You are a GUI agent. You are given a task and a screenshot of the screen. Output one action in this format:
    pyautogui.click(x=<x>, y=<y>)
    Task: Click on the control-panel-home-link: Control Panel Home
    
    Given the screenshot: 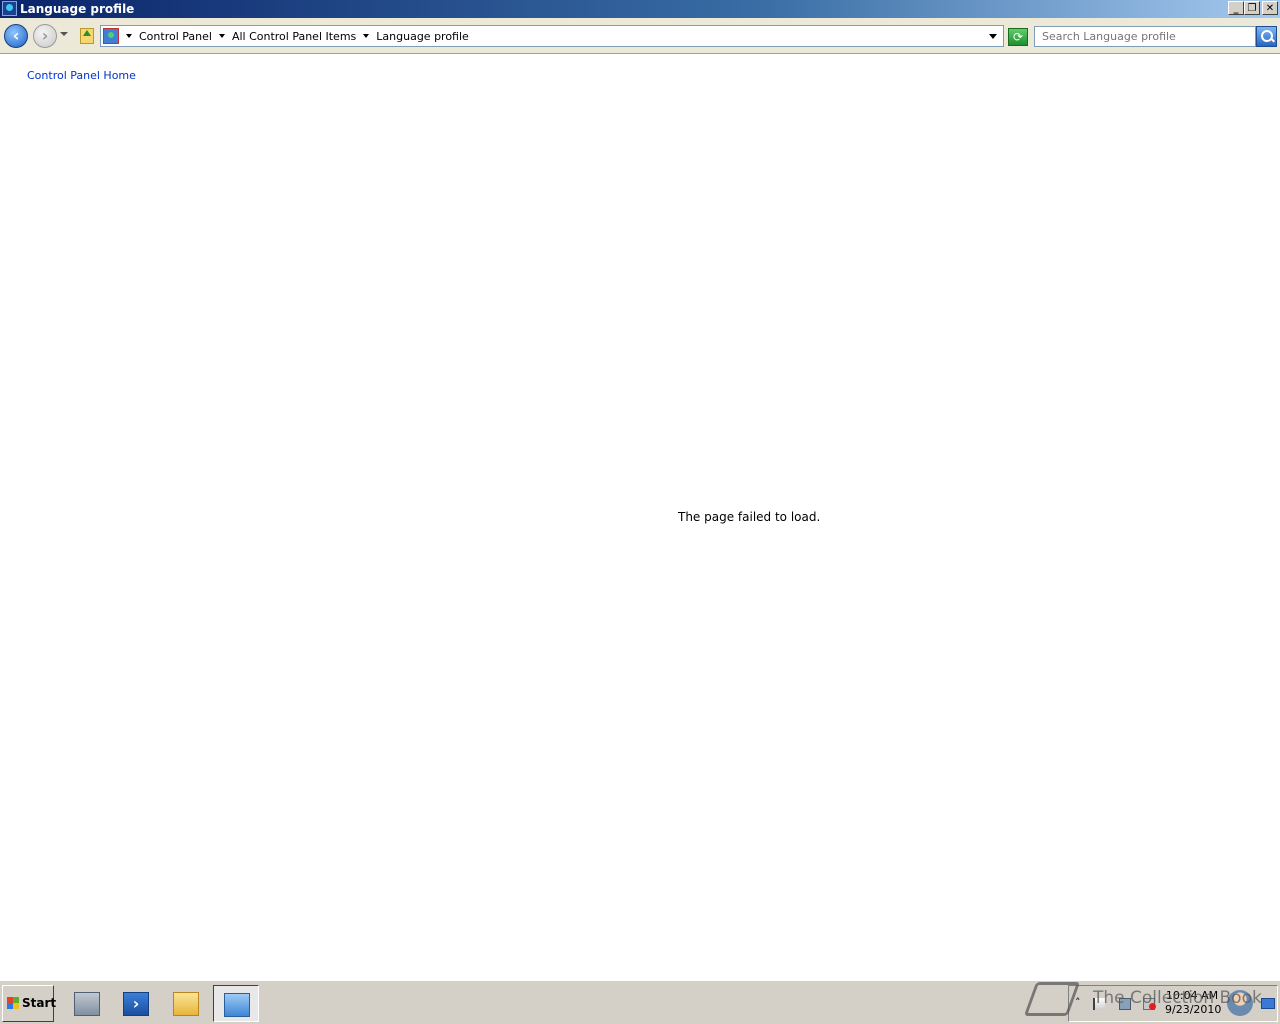 What is the action you would take?
    pyautogui.click(x=81, y=75)
    